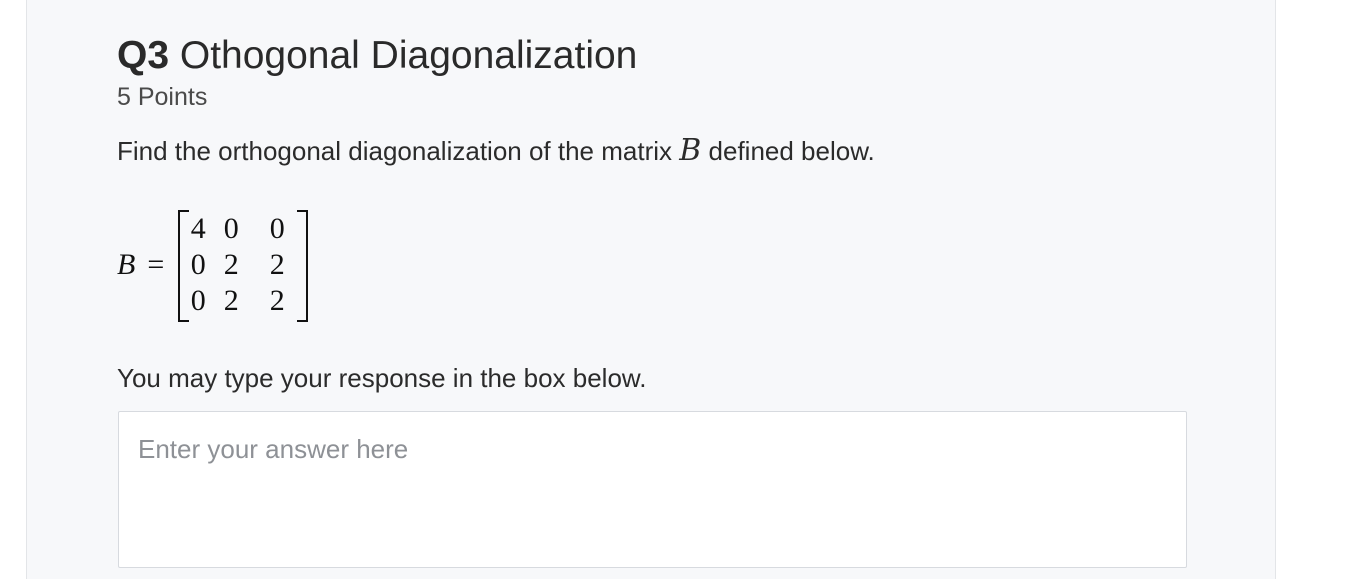 The width and height of the screenshot is (1360, 579). What do you see at coordinates (198, 228) in the screenshot?
I see `matrix-cell: 4` at bounding box center [198, 228].